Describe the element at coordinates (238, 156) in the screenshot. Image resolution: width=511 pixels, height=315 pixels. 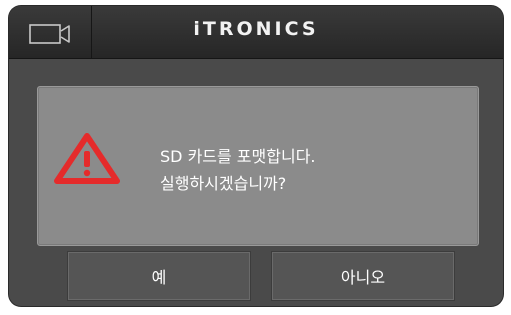
I see `message-line-1: SD 카드를 포맷합니다.` at that location.